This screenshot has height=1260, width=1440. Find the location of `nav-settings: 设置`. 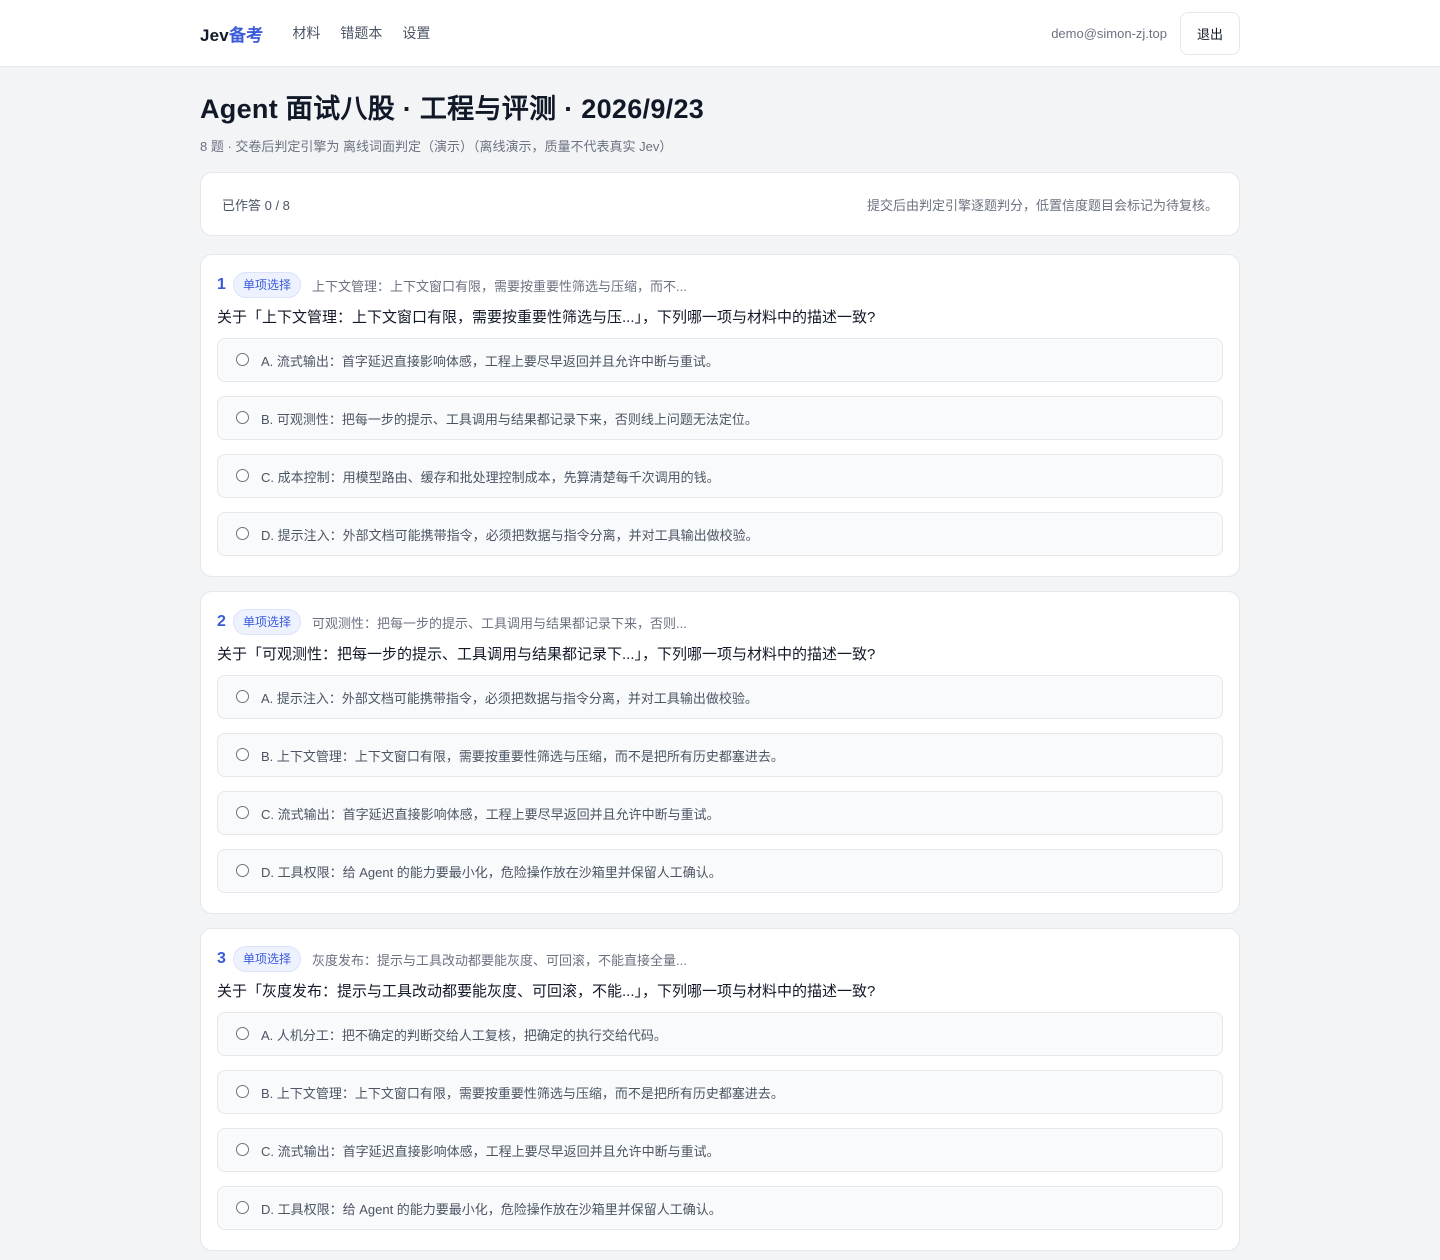

nav-settings: 设置 is located at coordinates (416, 33).